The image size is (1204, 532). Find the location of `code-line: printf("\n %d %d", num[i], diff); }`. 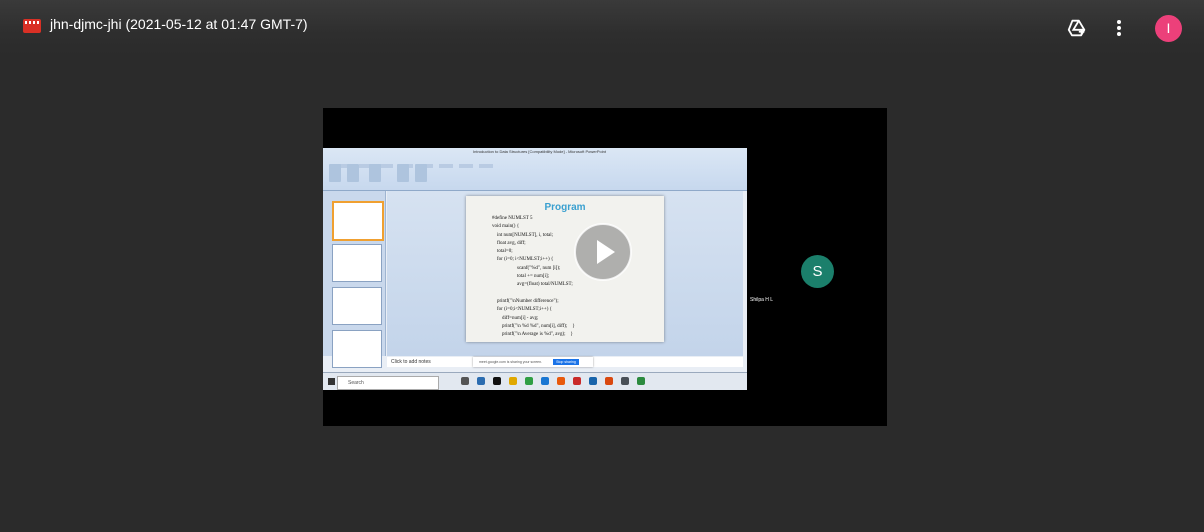

code-line: printf("\n %d %d", num[i], diff); } is located at coordinates (533, 326).